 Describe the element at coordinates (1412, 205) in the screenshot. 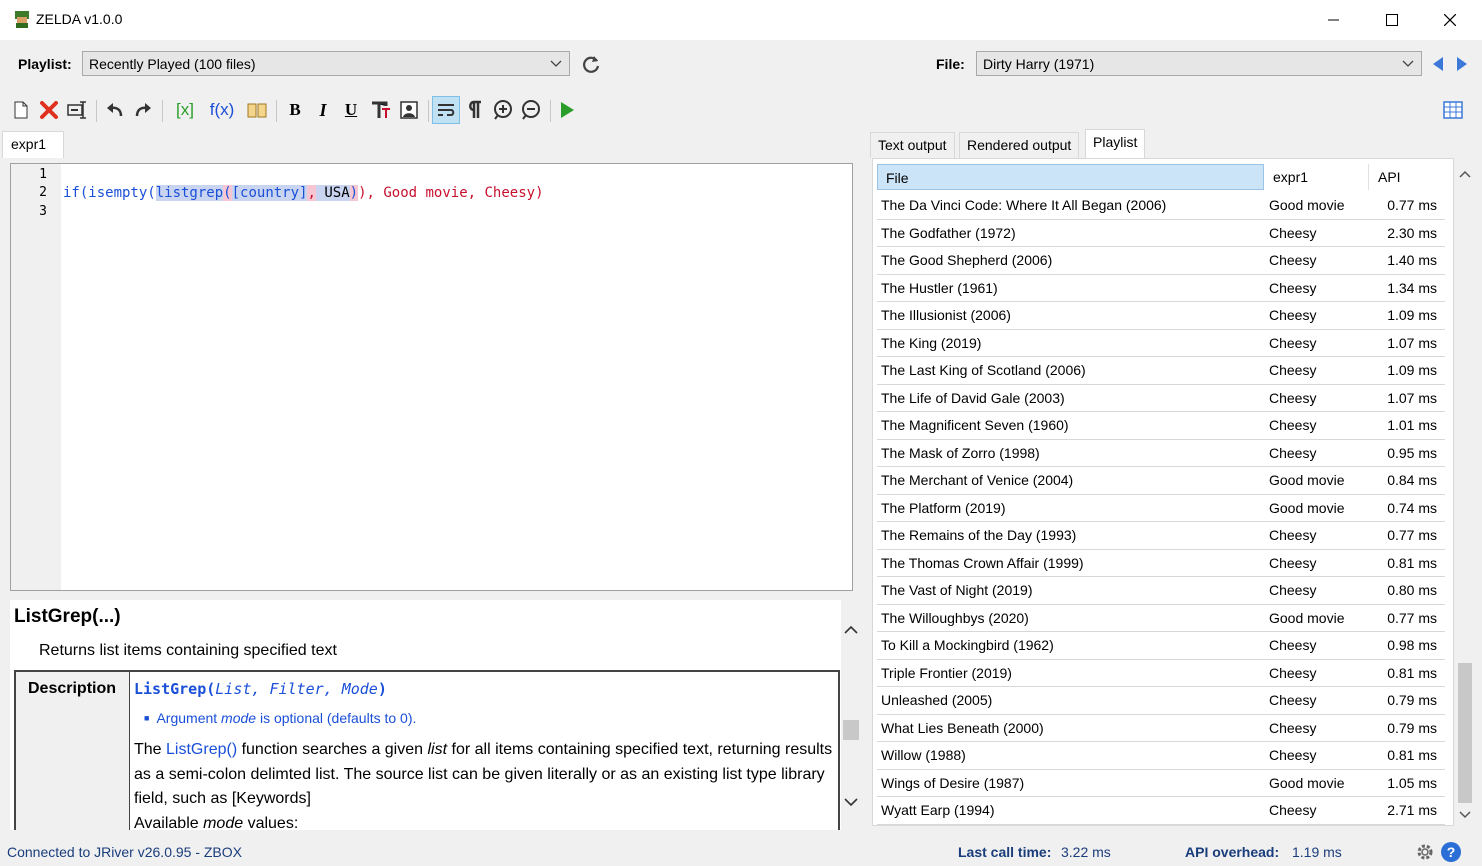

I see `api-cell: 0.77 ms` at that location.